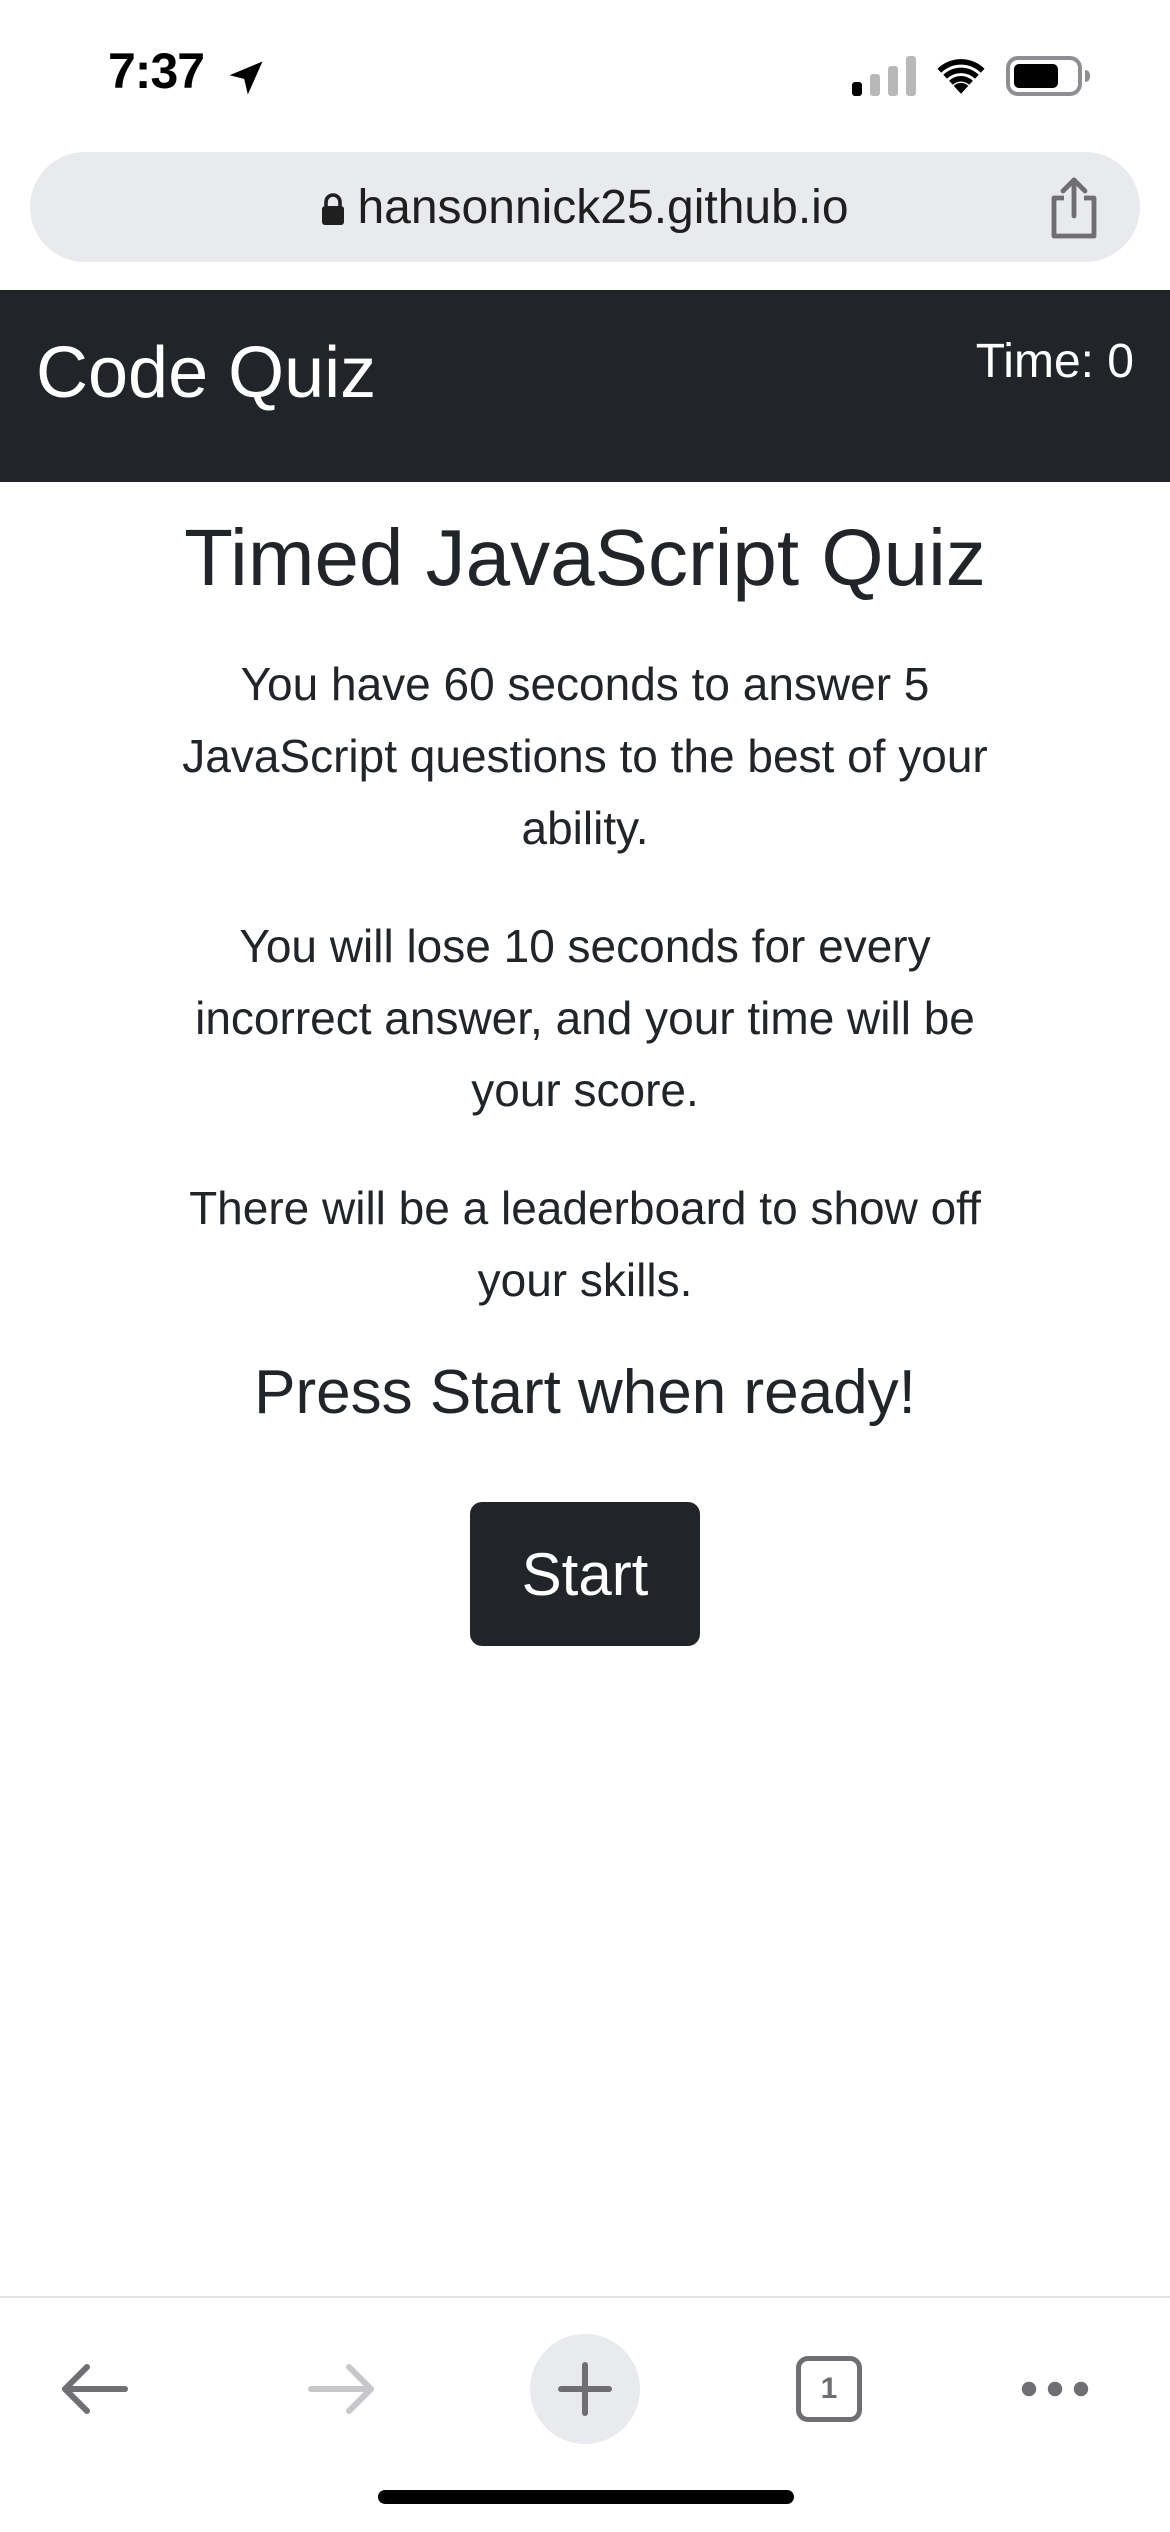 This screenshot has width=1170, height=2532. I want to click on forward-button, so click(341, 2389).